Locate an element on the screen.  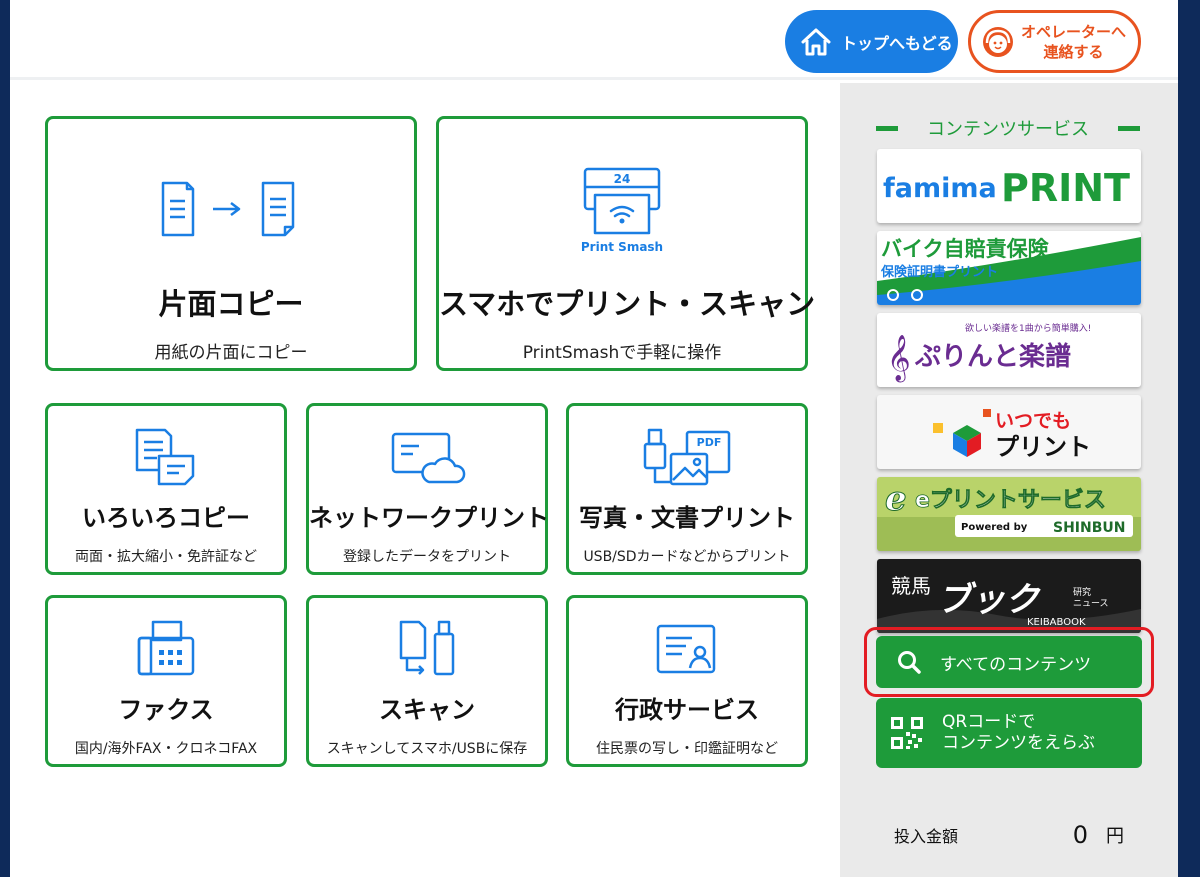
fax-icon is located at coordinates (166, 648).